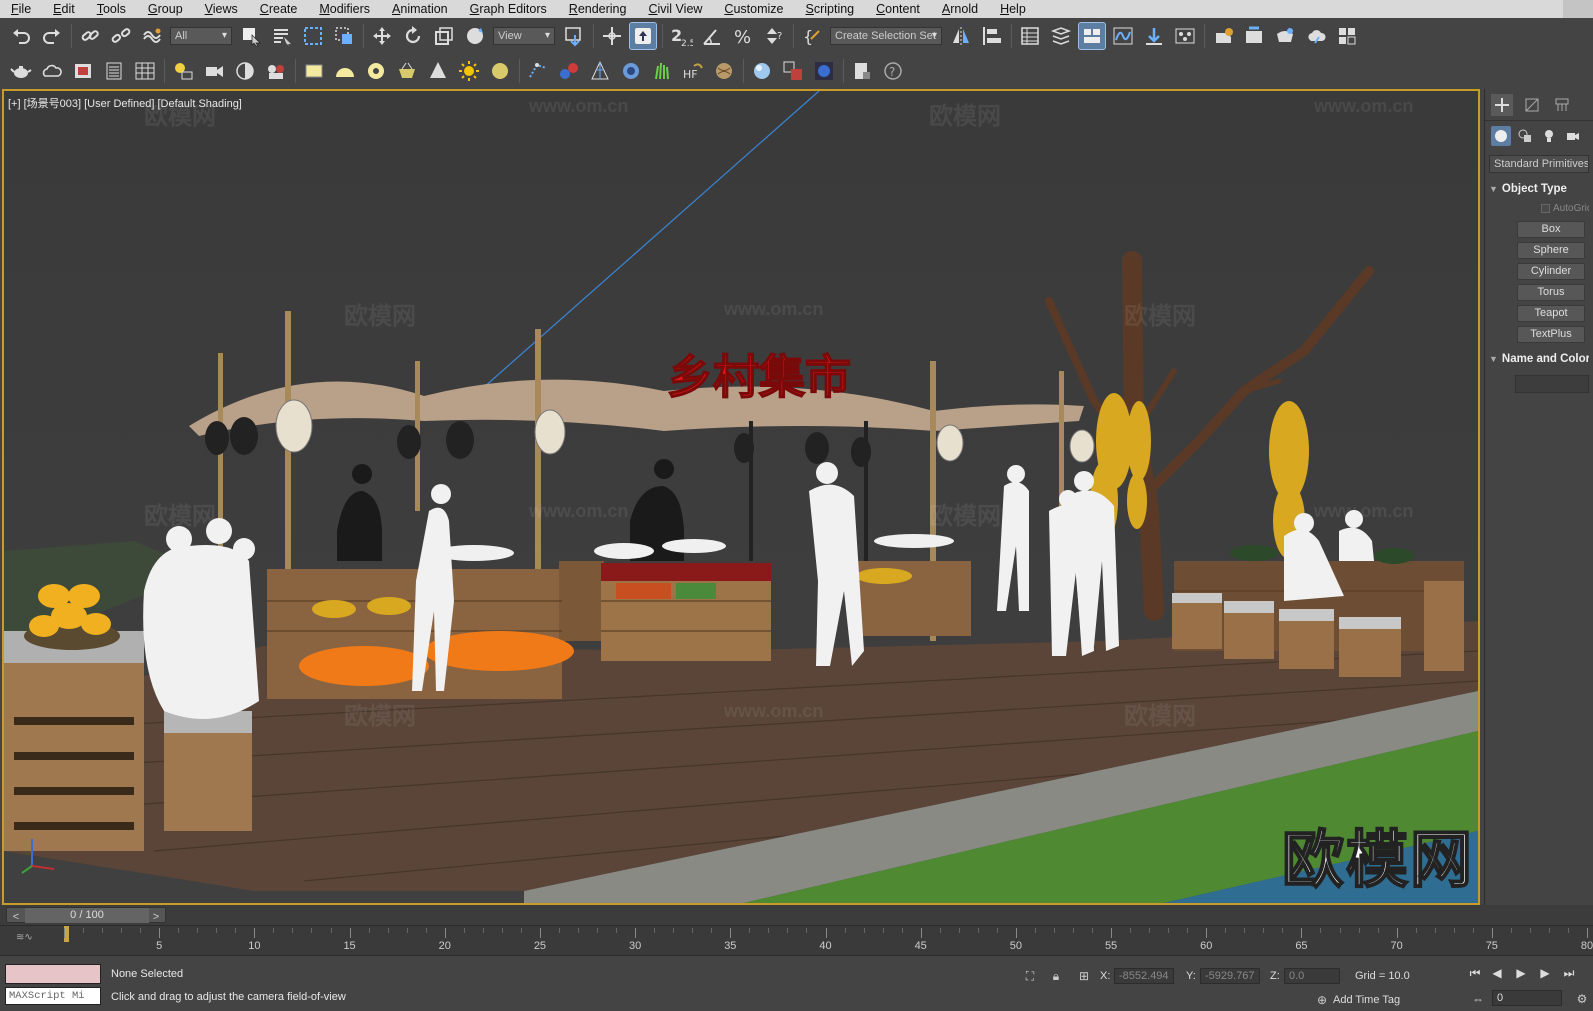 The height and width of the screenshot is (1011, 1593). Describe the element at coordinates (712, 36) in the screenshot. I see `angle-snap-icon` at that location.